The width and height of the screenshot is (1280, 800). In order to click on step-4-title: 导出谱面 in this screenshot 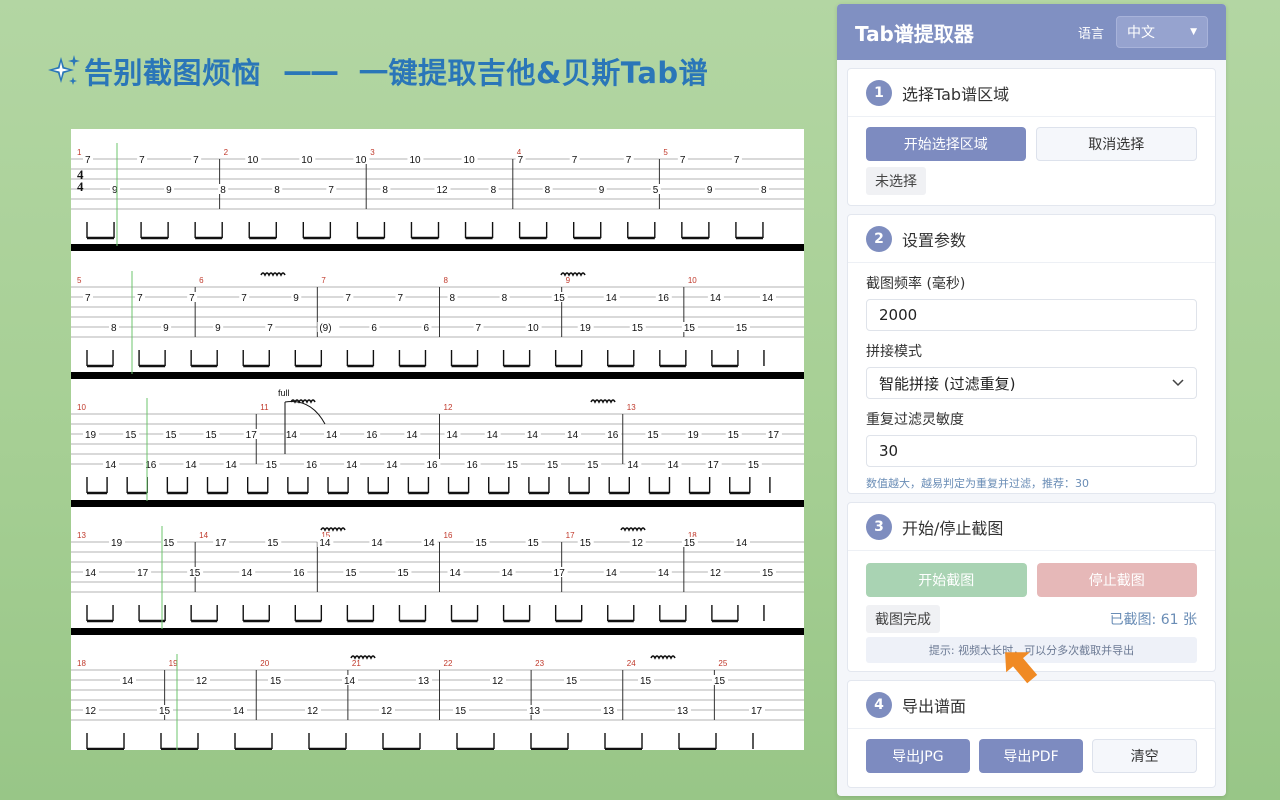, I will do `click(934, 706)`.